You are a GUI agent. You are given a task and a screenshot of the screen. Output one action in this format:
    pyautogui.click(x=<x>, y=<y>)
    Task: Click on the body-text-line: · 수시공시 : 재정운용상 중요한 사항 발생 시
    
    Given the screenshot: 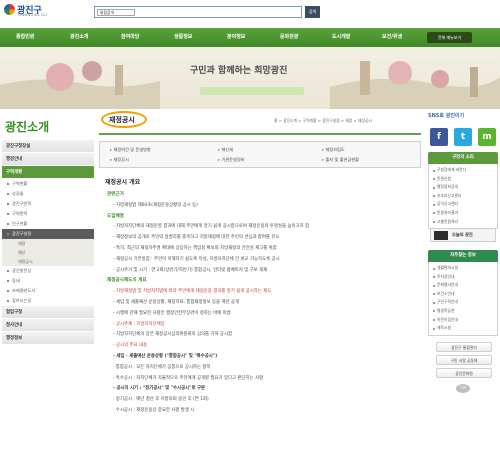 What is the action you would take?
    pyautogui.click(x=154, y=410)
    